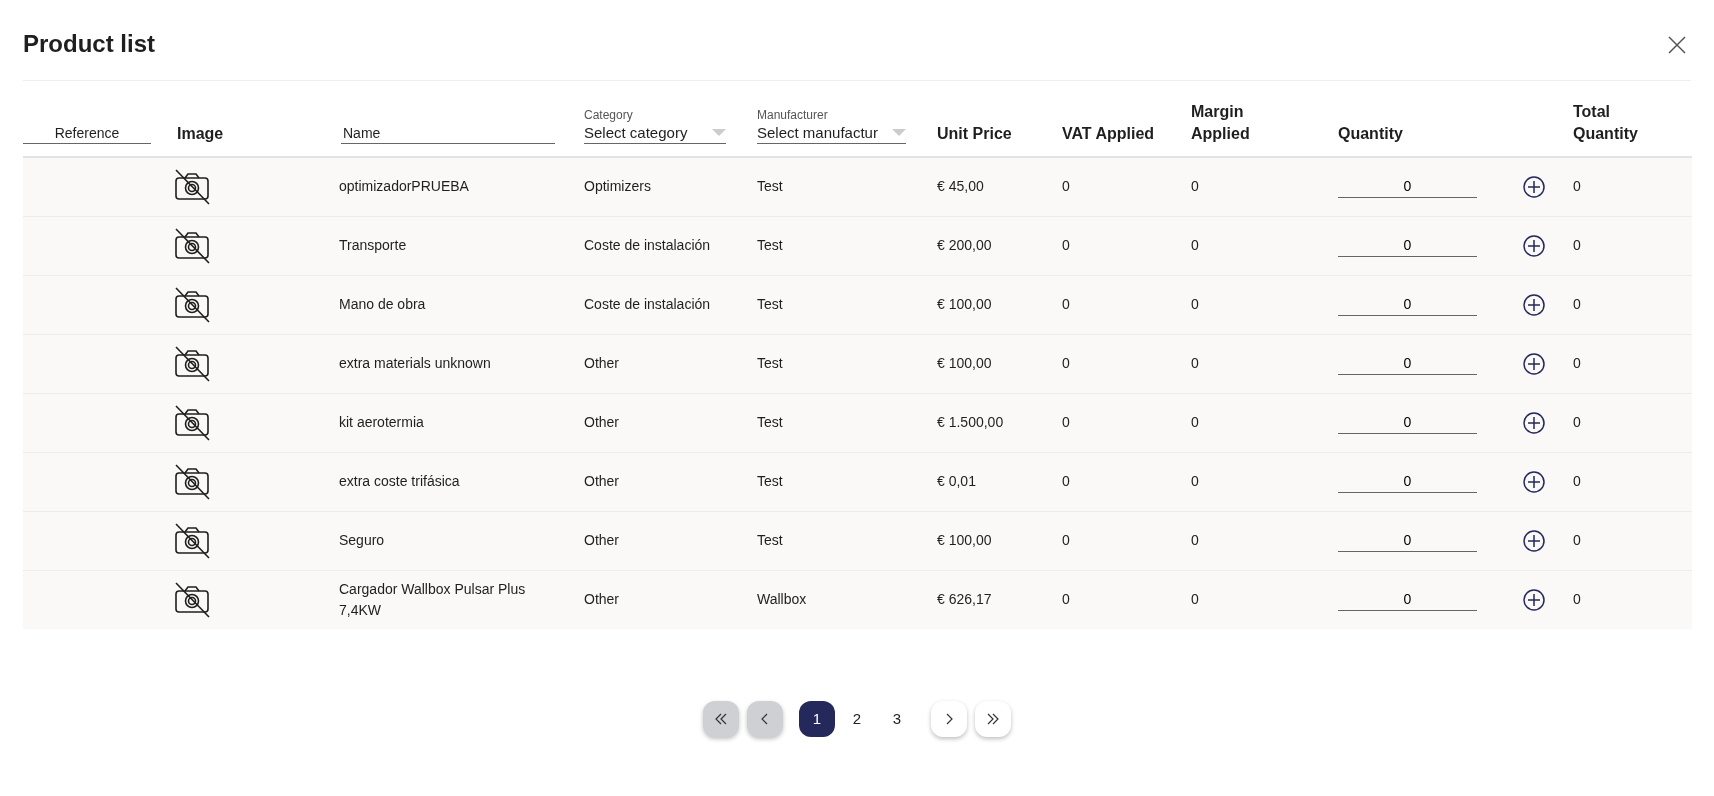 The width and height of the screenshot is (1714, 796). Describe the element at coordinates (1108, 133) in the screenshot. I see `column-header: VAT Applied` at that location.